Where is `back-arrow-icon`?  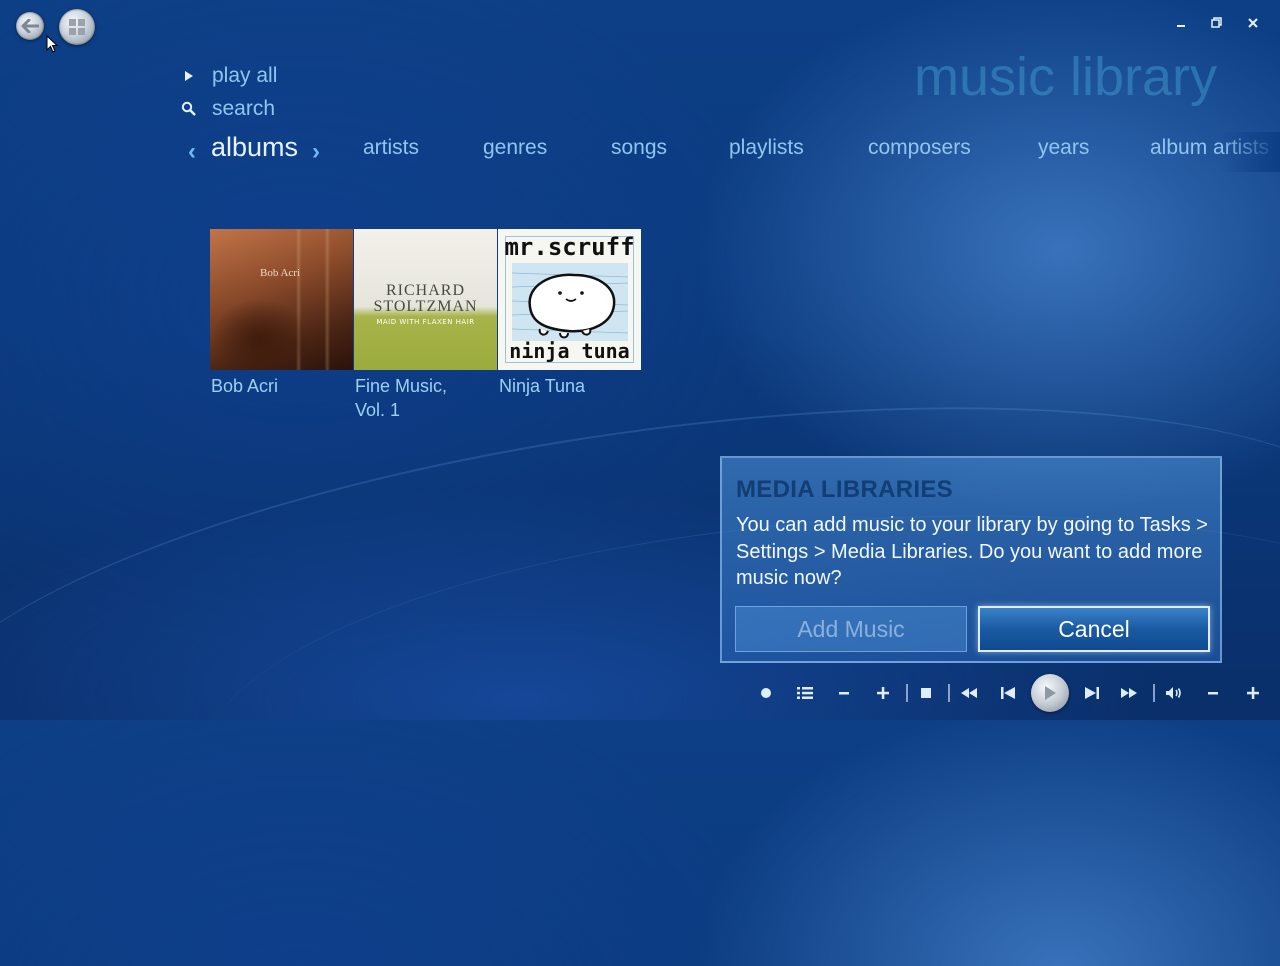
back-arrow-icon is located at coordinates (30, 26).